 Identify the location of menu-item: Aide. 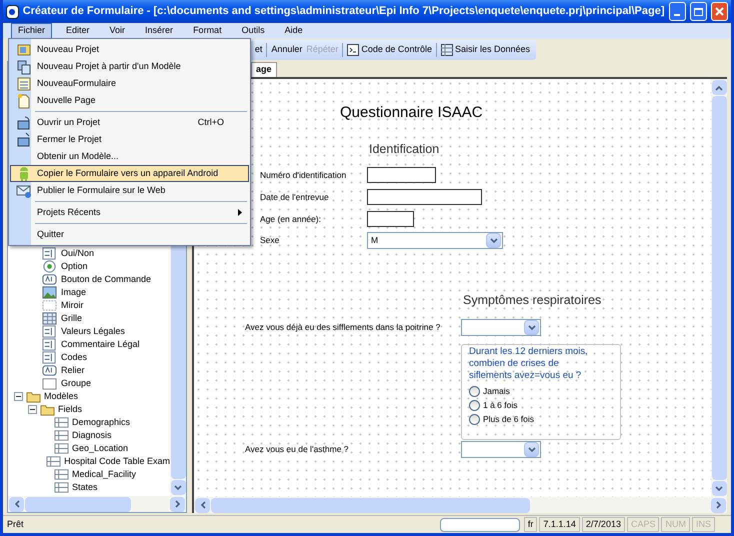
(293, 31).